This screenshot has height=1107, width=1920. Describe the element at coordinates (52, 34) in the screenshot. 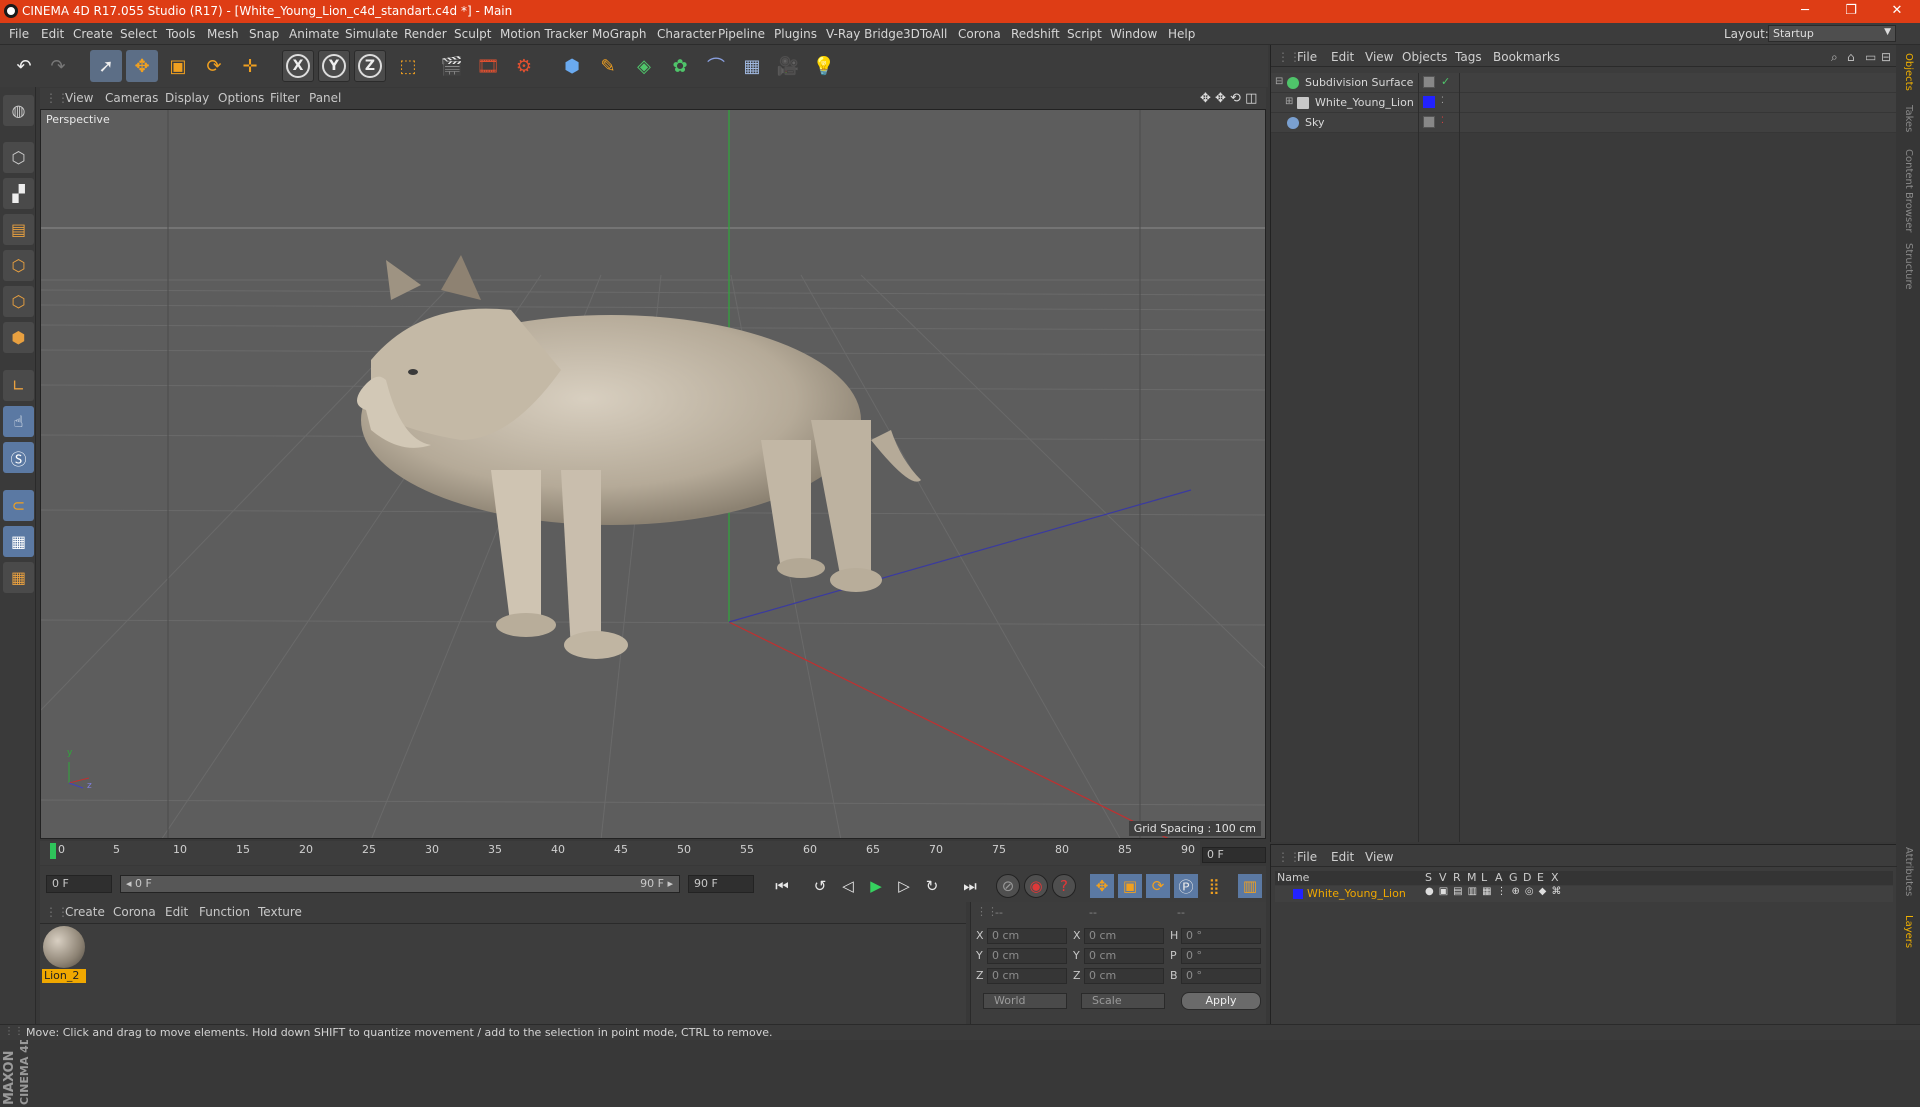

I see `menu-edit: Edit` at that location.